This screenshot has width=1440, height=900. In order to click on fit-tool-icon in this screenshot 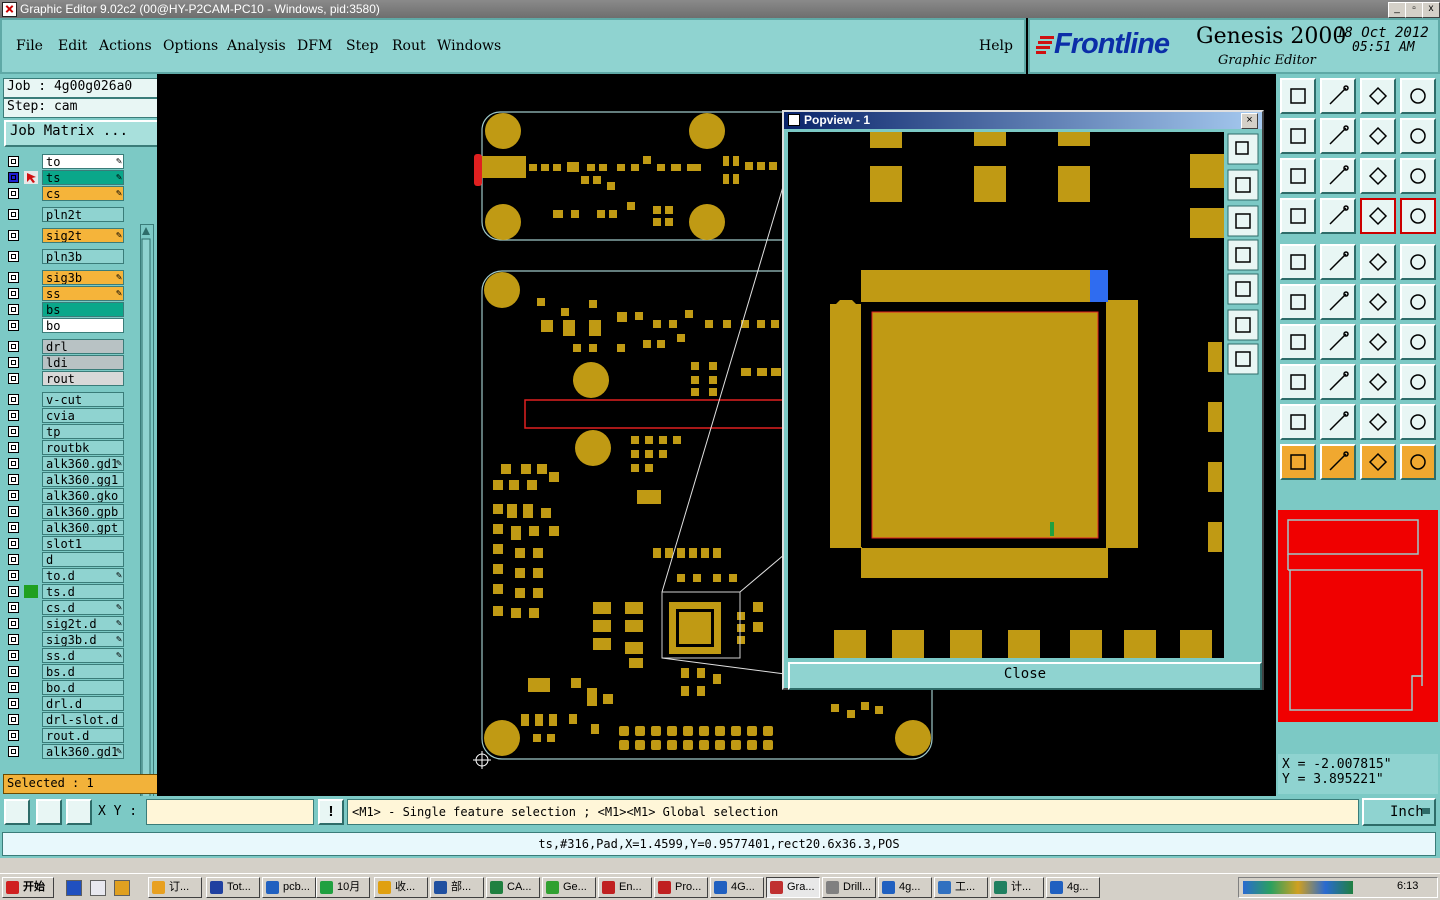, I will do `click(1298, 176)`.